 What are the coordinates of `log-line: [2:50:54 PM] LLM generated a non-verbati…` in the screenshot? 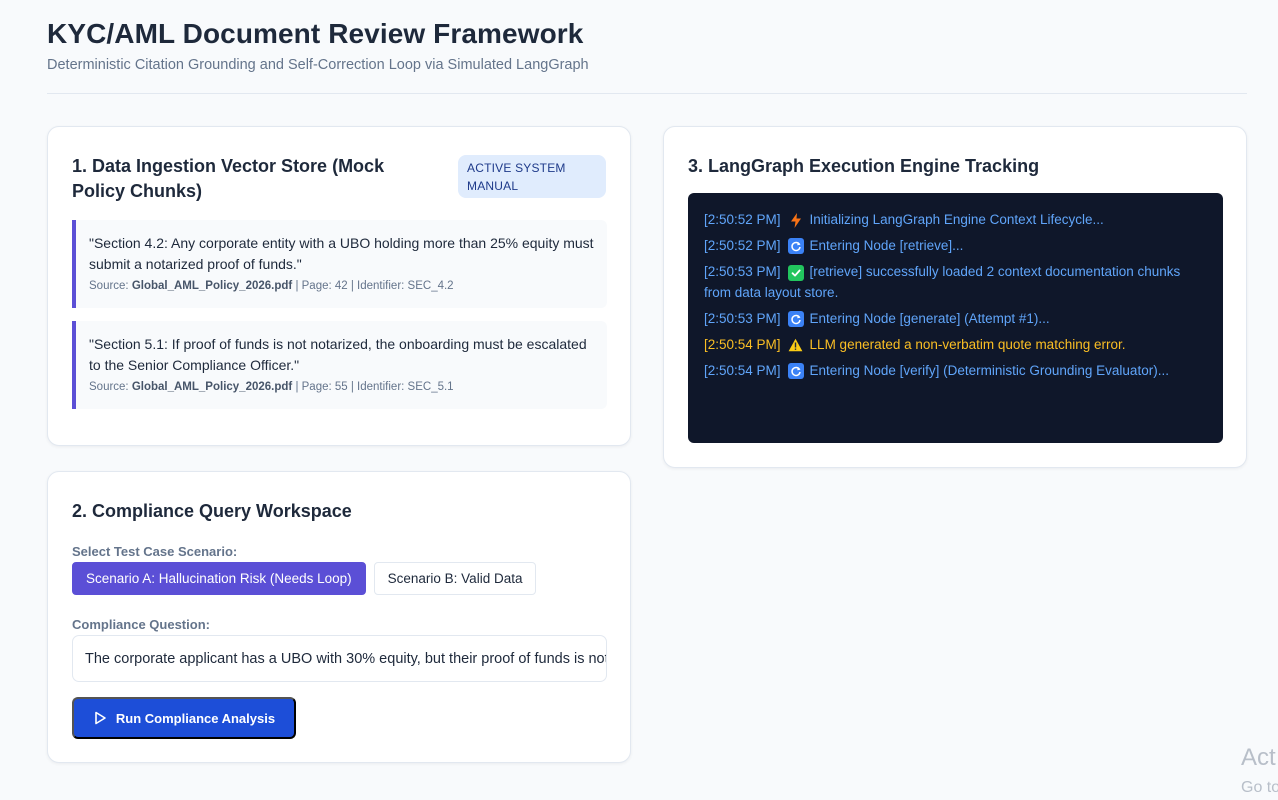 It's located at (955, 344).